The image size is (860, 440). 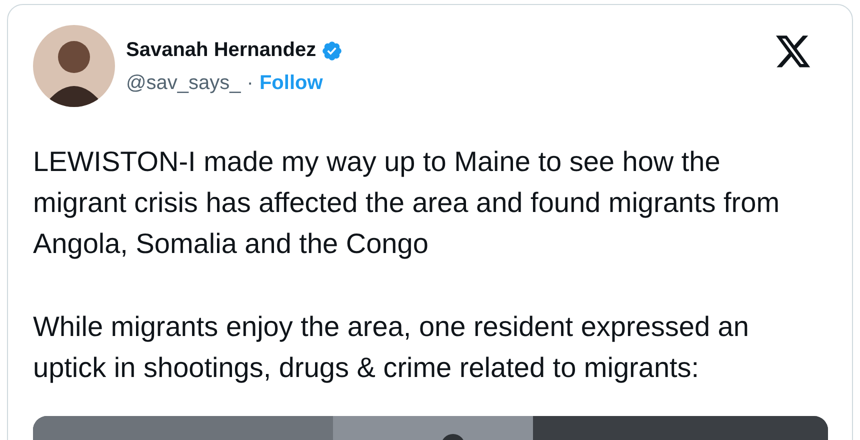 What do you see at coordinates (183, 83) in the screenshot?
I see `author-handle: @sav_says_` at bounding box center [183, 83].